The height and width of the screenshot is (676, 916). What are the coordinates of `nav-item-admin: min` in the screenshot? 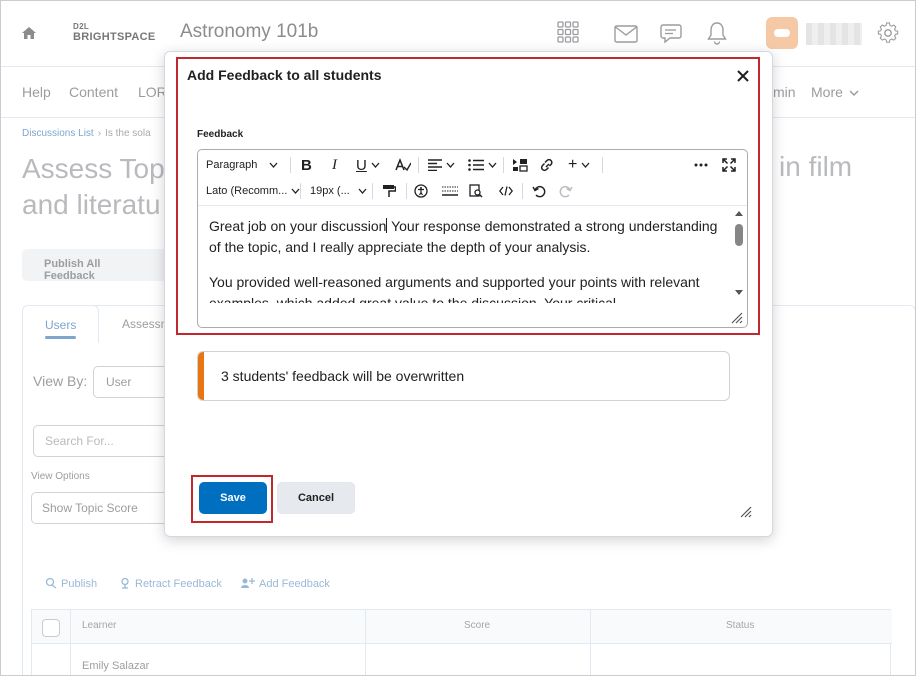 It's located at (784, 92).